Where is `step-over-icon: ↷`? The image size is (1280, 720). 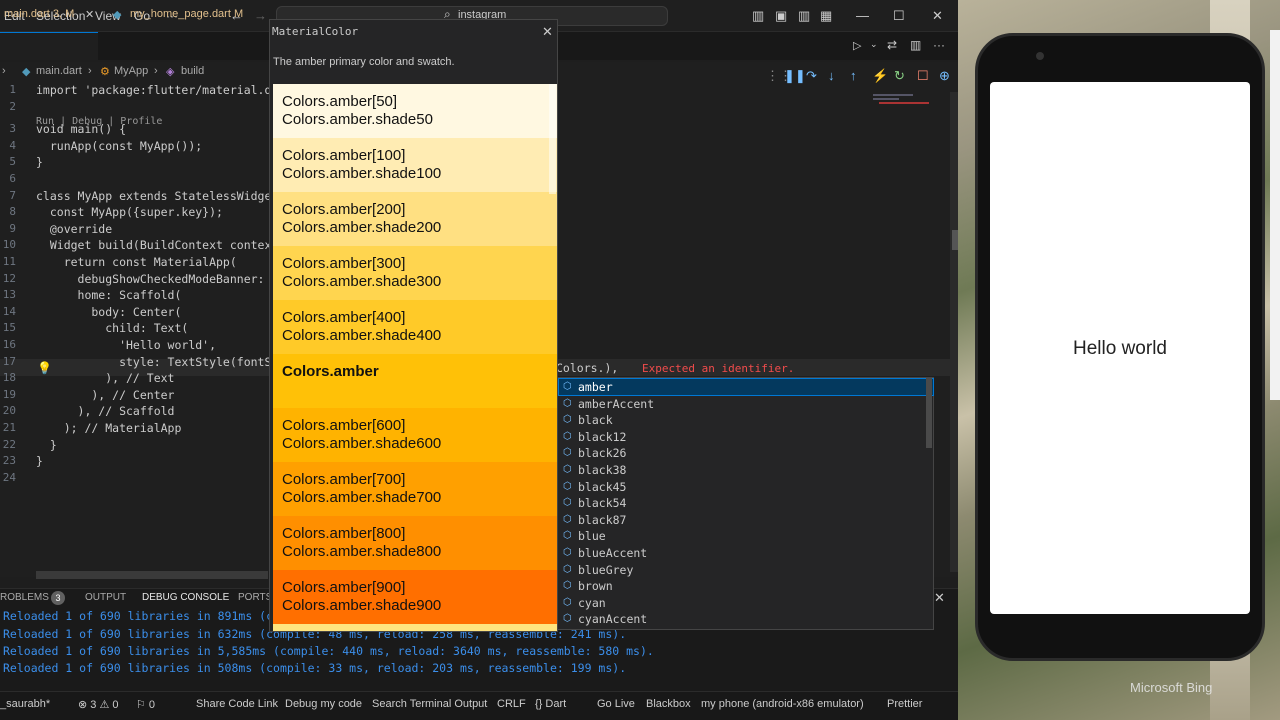
step-over-icon: ↷ is located at coordinates (811, 76).